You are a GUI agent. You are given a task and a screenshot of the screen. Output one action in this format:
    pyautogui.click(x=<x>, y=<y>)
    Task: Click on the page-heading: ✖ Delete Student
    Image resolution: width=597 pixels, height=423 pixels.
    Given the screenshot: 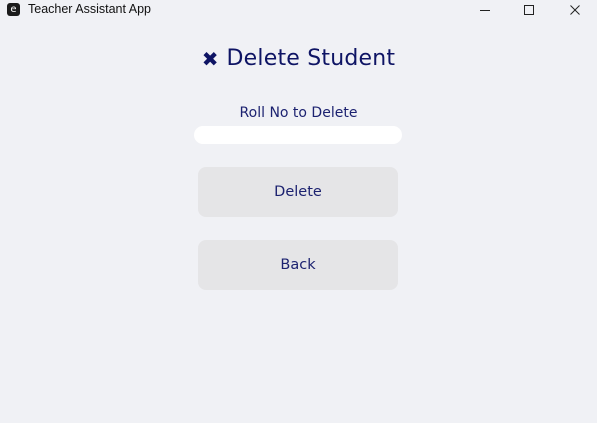 What is the action you would take?
    pyautogui.click(x=298, y=59)
    